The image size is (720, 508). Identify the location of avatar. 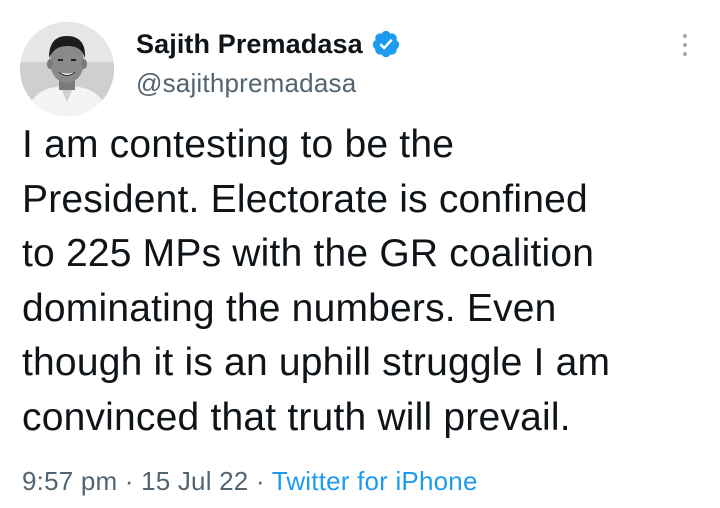
(67, 69).